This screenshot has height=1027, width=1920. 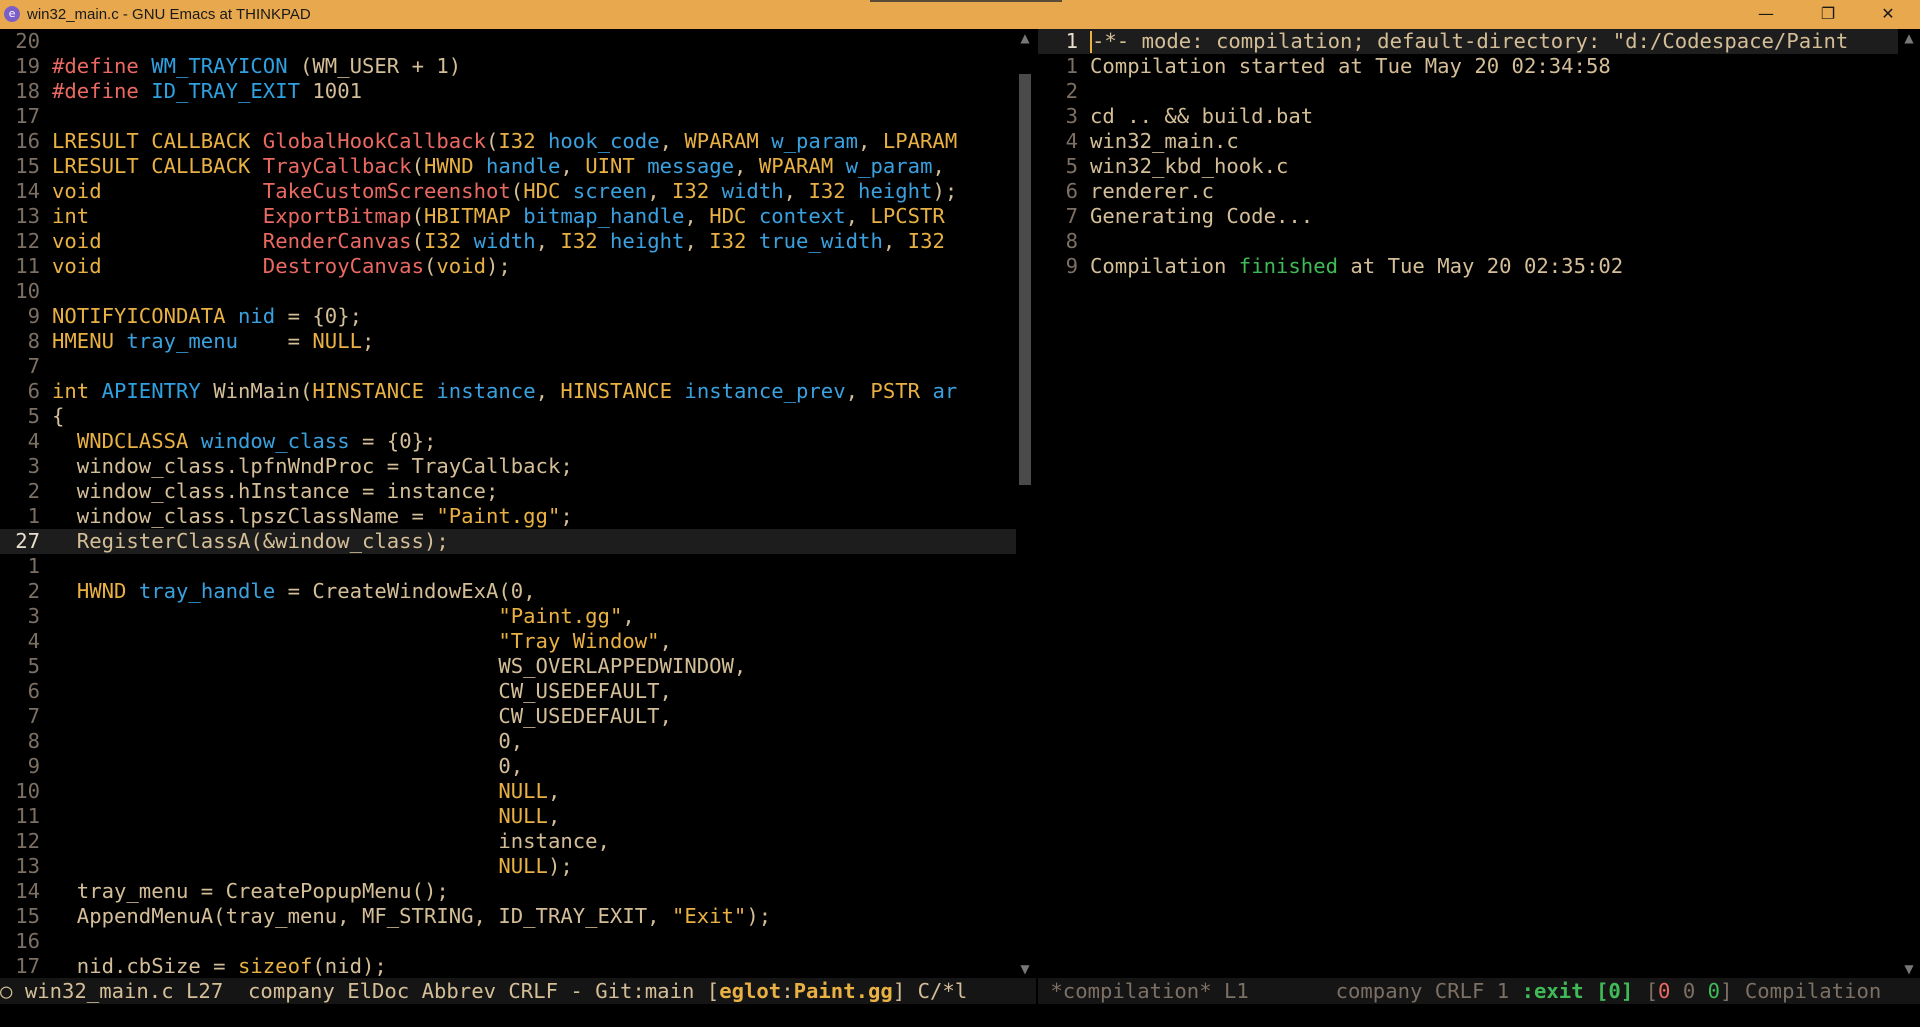 I want to click on buffer-name: *compilation*, so click(x=1130, y=991).